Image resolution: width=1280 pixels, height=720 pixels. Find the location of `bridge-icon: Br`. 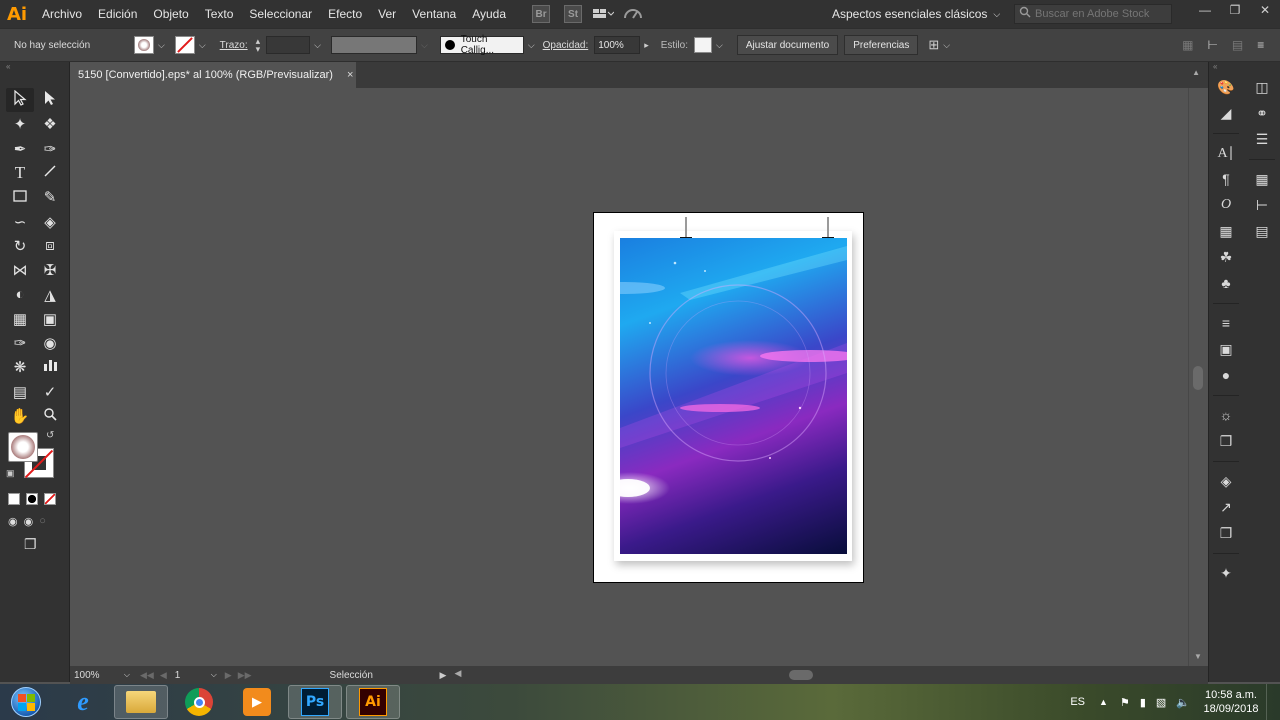

bridge-icon: Br is located at coordinates (541, 14).